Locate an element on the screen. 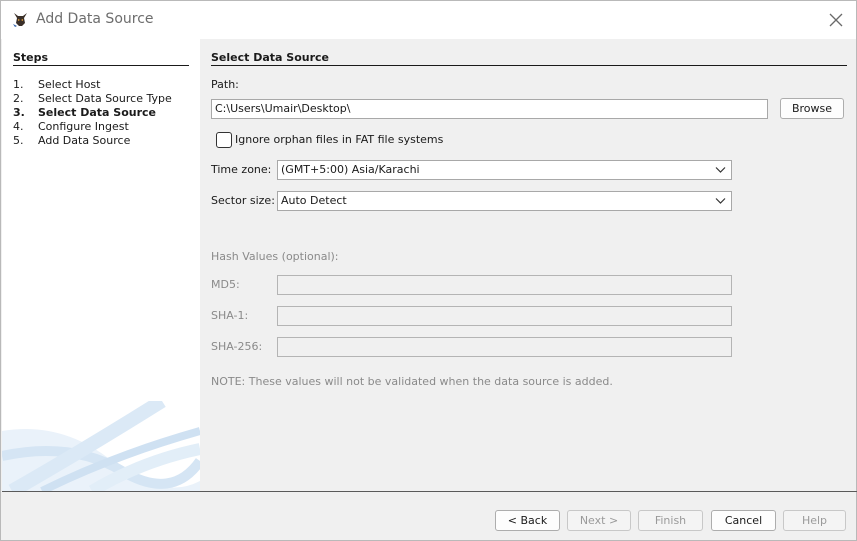 The width and height of the screenshot is (857, 541). step-item: 2. Select Data Source Type is located at coordinates (92, 98).